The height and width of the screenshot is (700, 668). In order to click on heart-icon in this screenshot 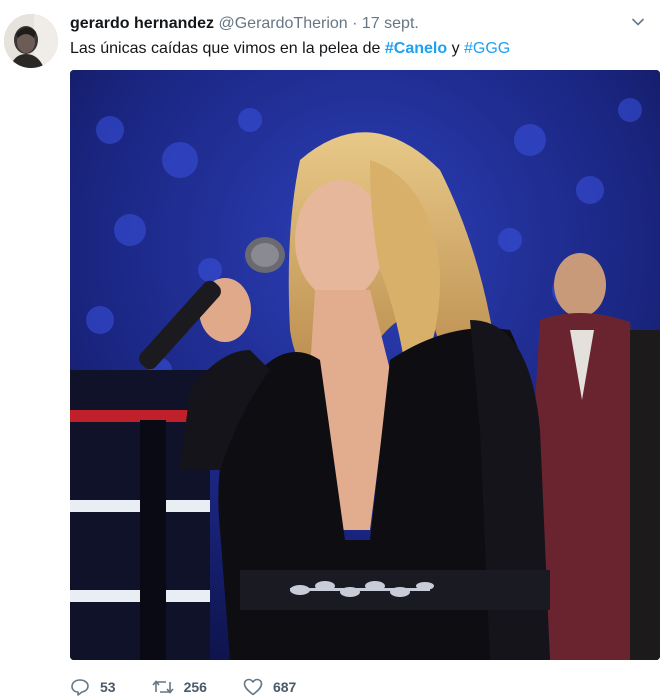, I will do `click(253, 687)`.